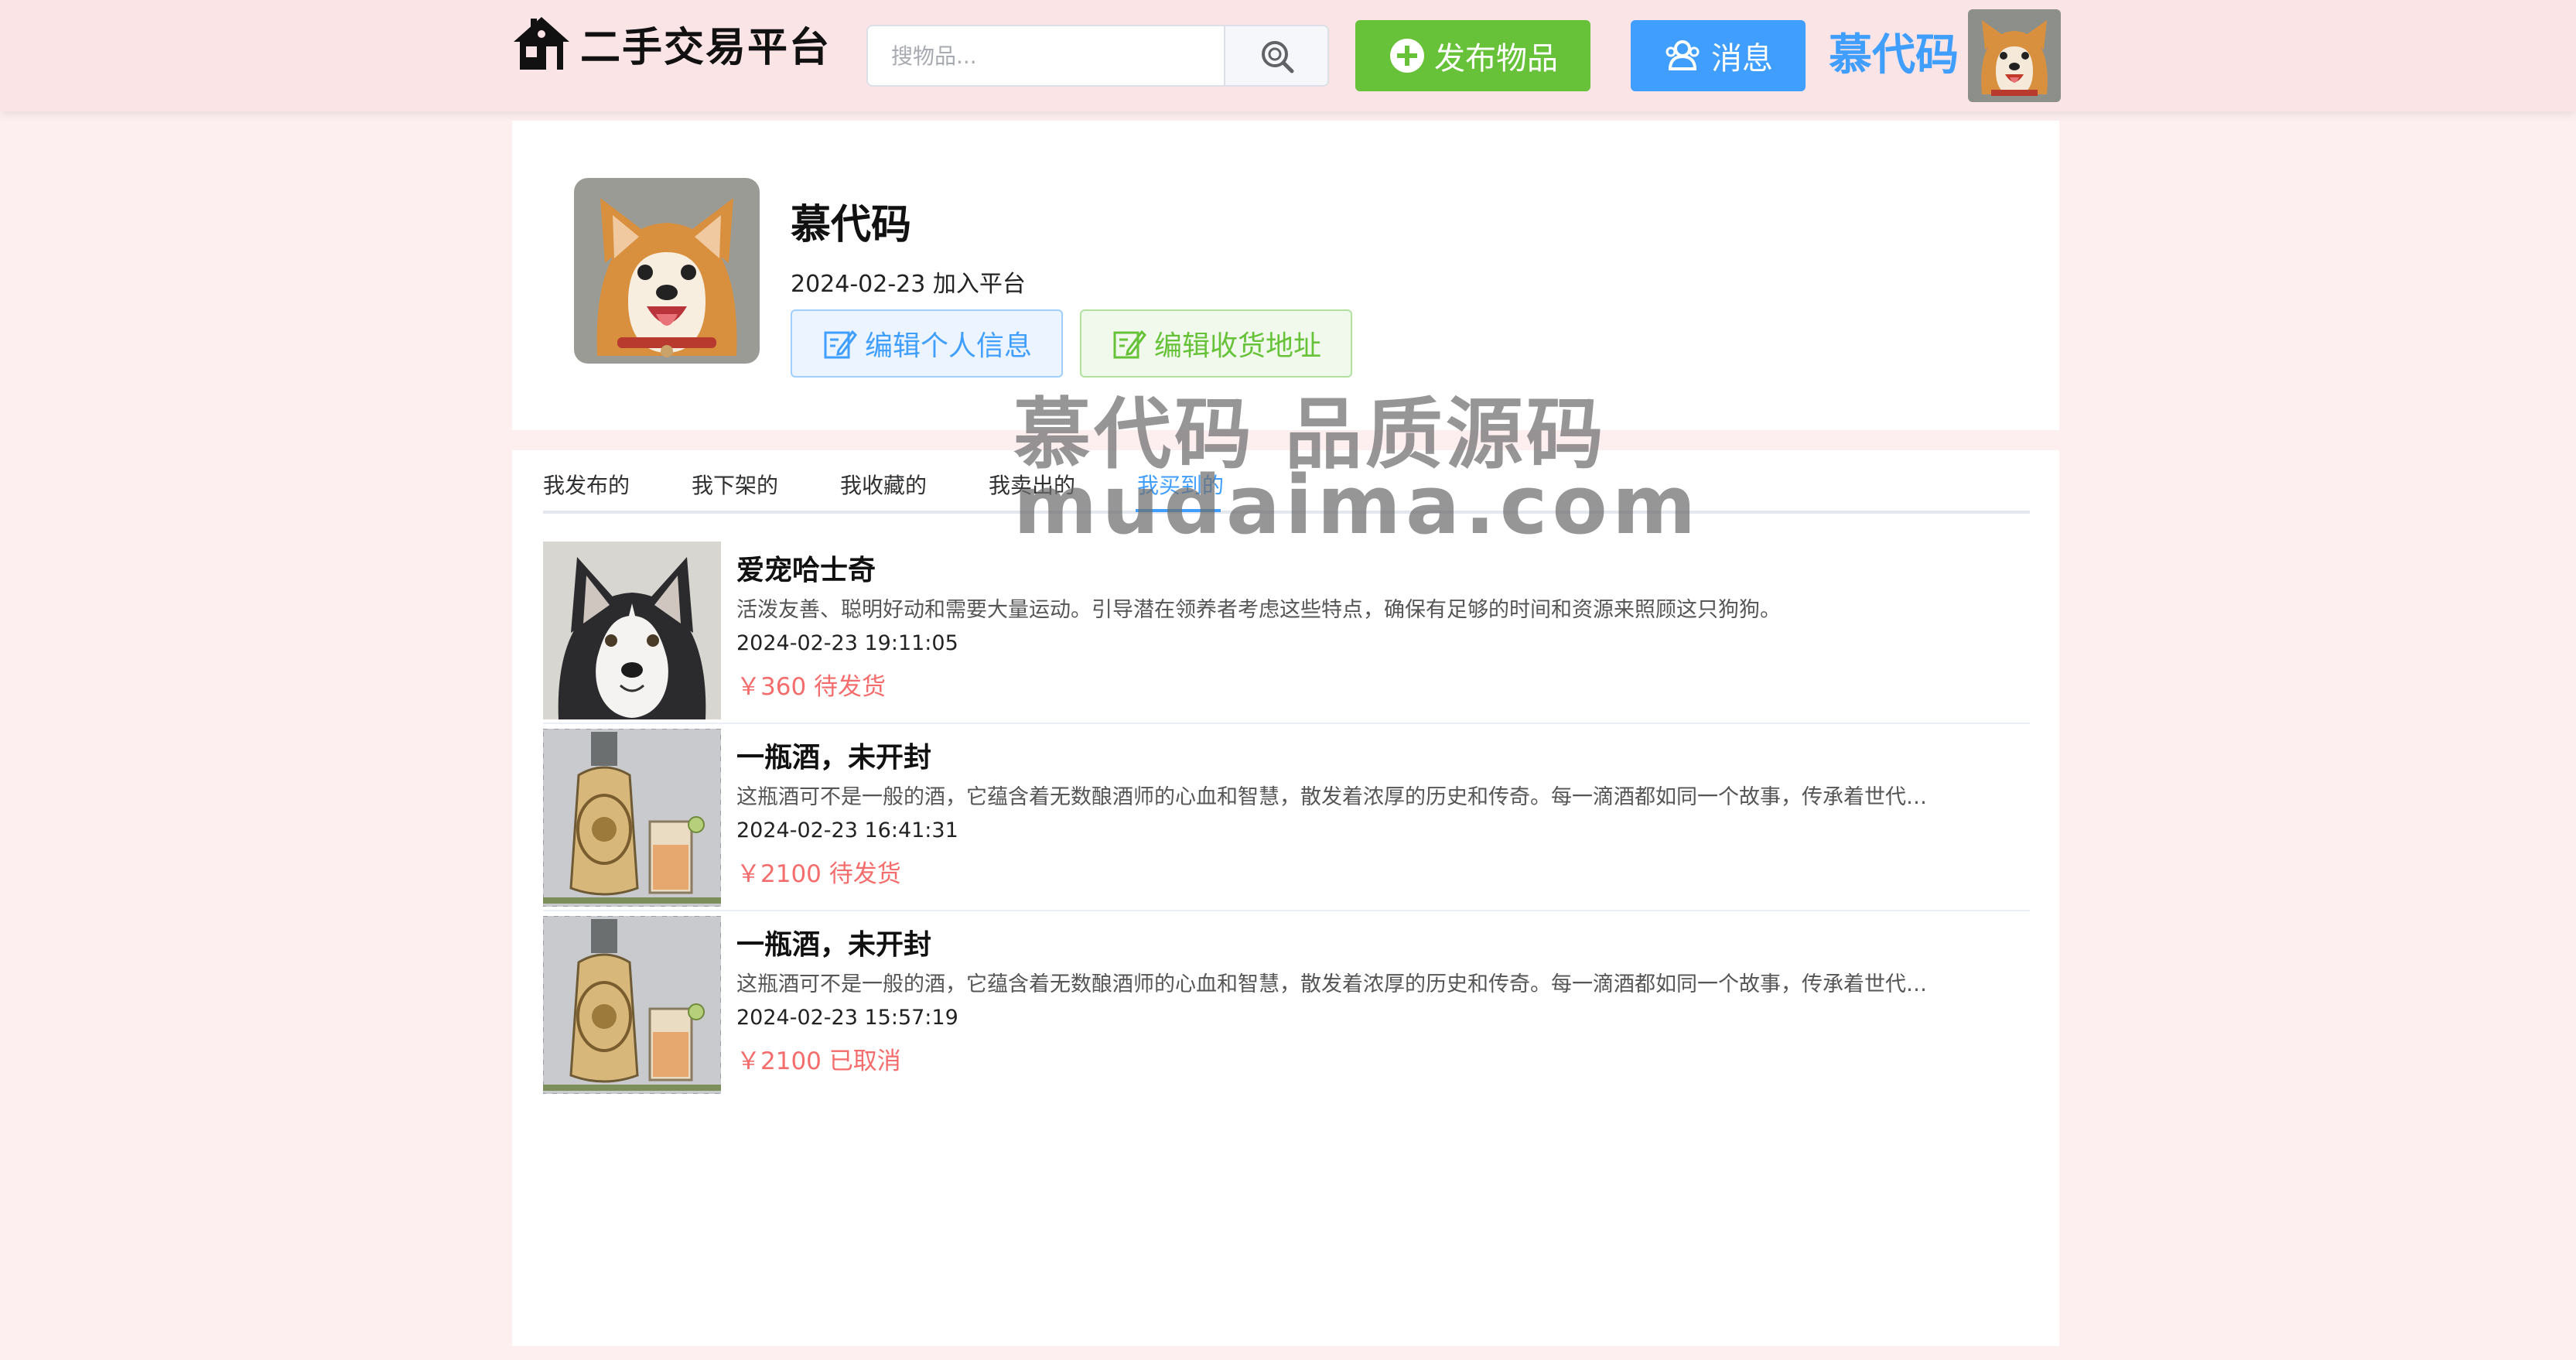 The image size is (2576, 1360). Describe the element at coordinates (1286, 482) in the screenshot. I see `tabs: 我发布的 我下架的 我收藏的 我卖出的 我买到的` at that location.